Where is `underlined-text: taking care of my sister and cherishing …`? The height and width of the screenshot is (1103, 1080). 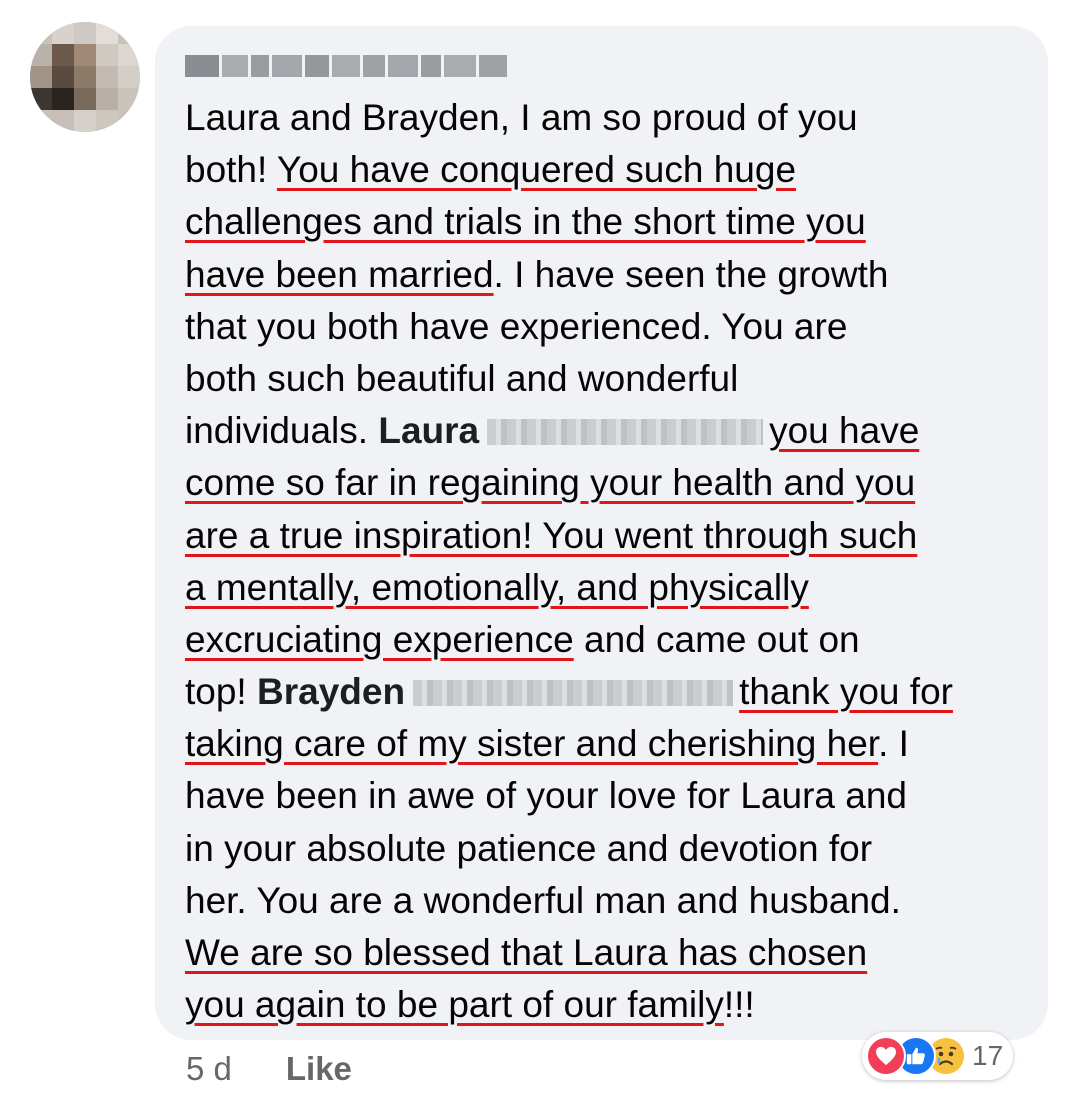
underlined-text: taking care of my sister and cherishing … is located at coordinates (532, 744).